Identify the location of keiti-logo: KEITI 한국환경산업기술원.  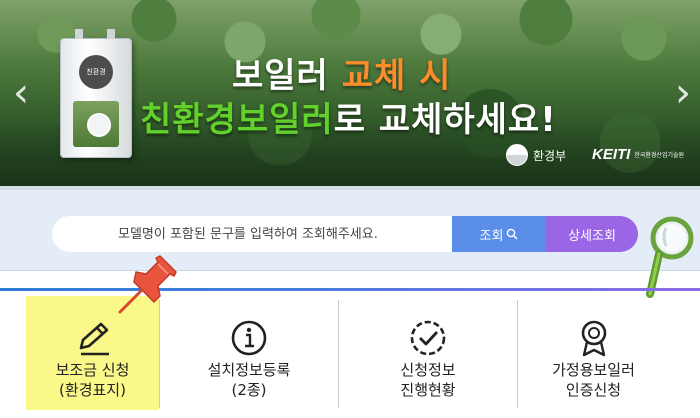
(638, 154).